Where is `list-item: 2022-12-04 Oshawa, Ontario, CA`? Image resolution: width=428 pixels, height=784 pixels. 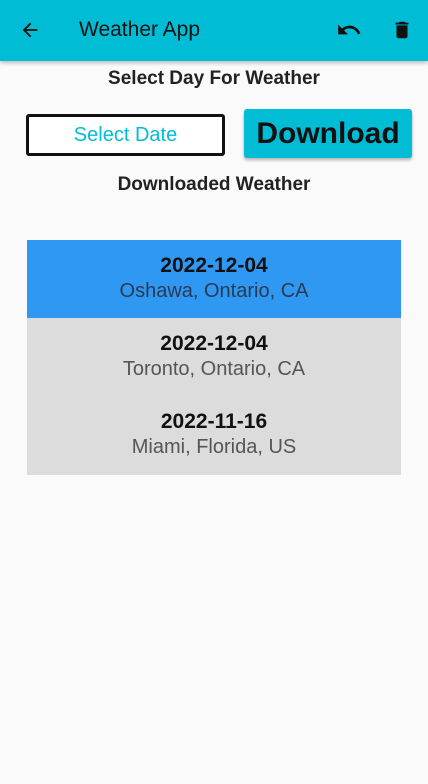 list-item: 2022-12-04 Oshawa, Ontario, CA is located at coordinates (214, 279).